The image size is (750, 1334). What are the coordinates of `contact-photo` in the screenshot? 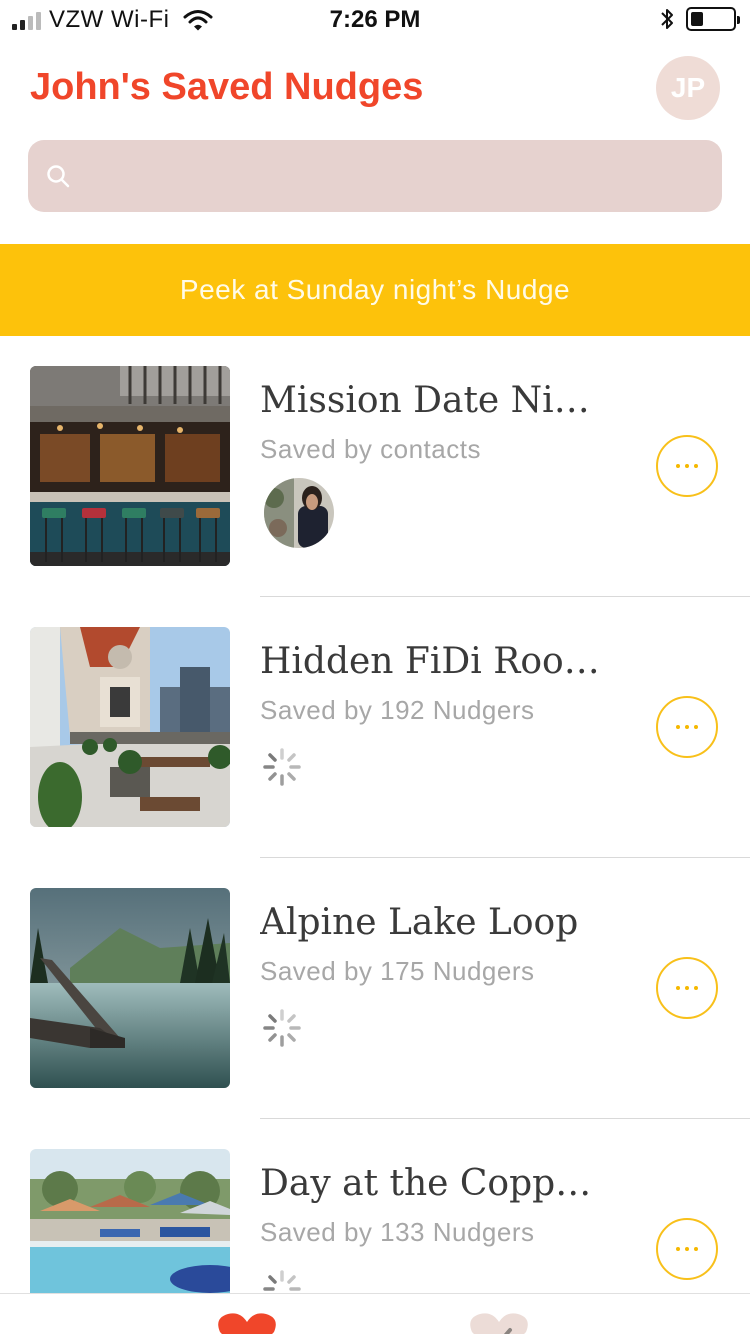 It's located at (299, 513).